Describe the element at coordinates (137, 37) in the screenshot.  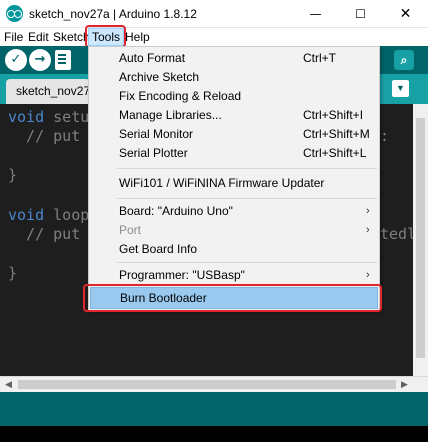
I see `menu-help: Help` at that location.